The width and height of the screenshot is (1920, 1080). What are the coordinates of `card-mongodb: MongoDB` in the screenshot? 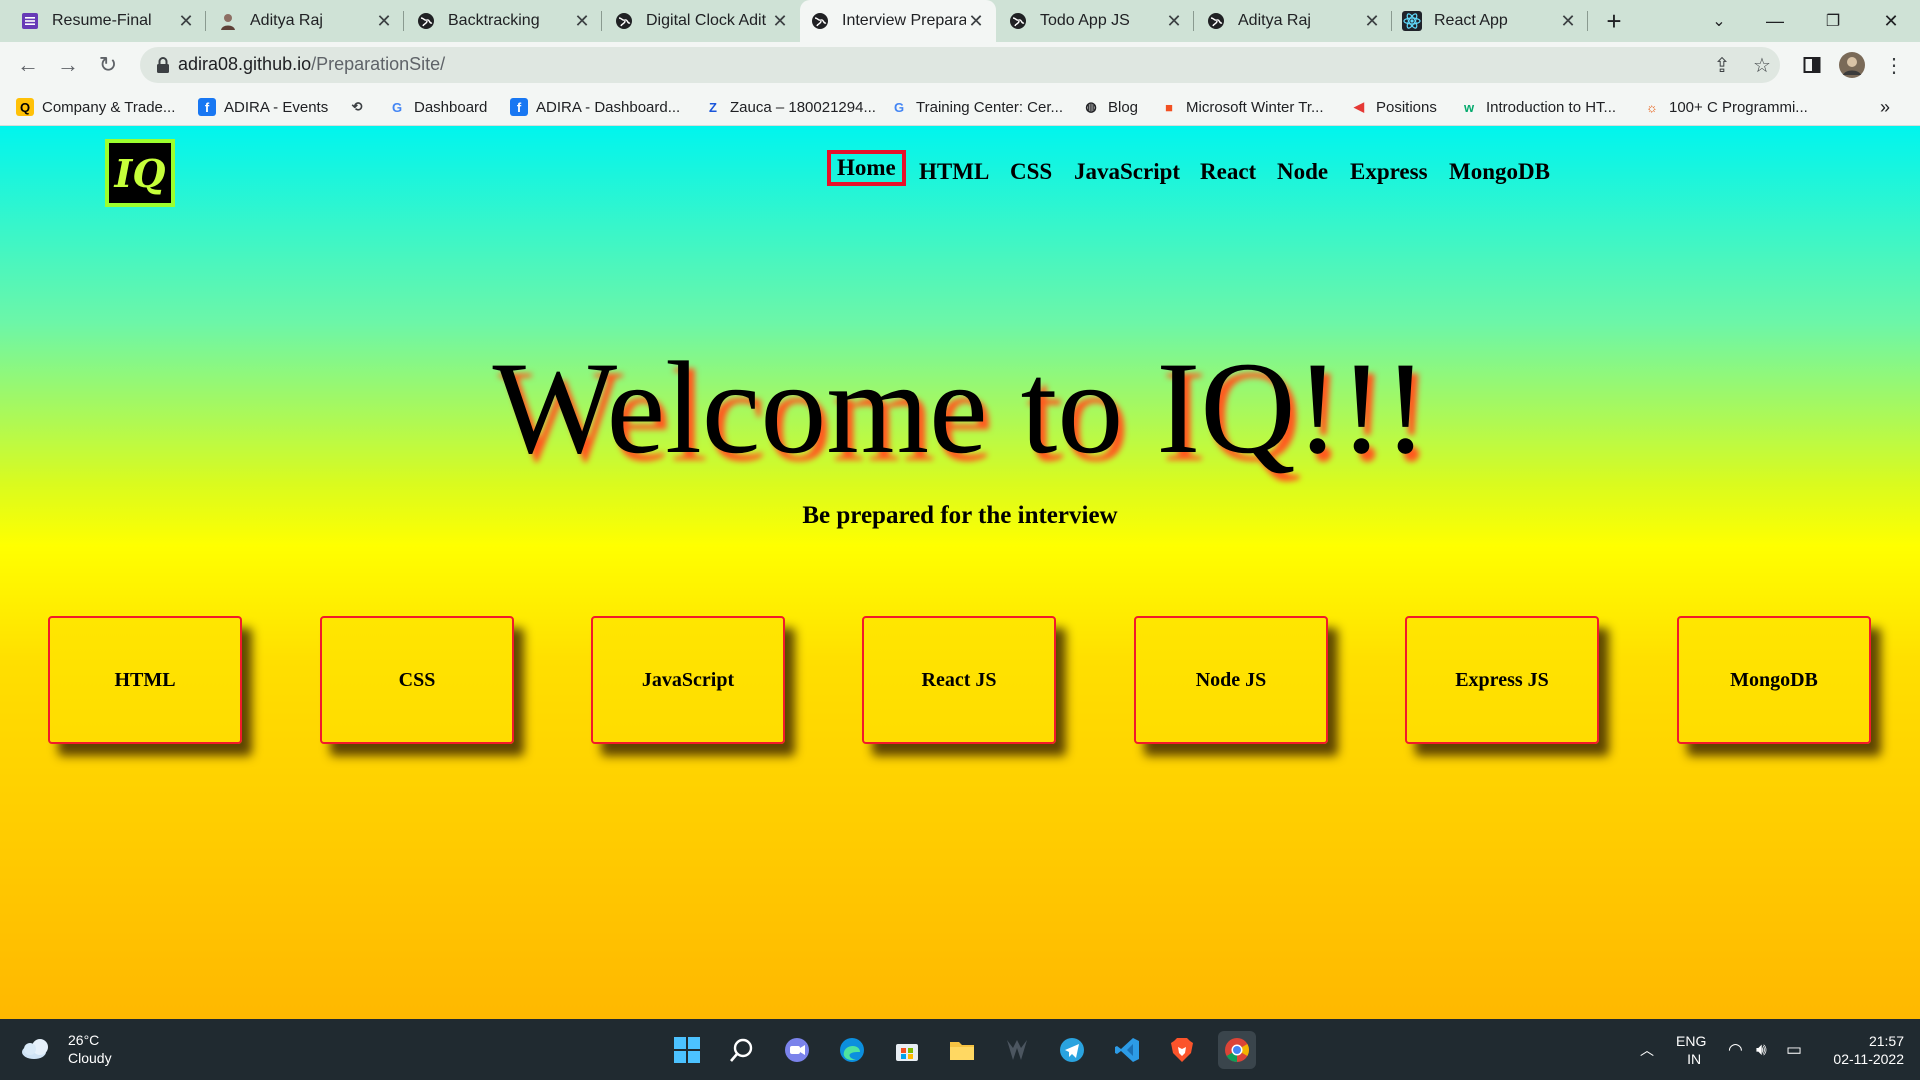 It's located at (1774, 680).